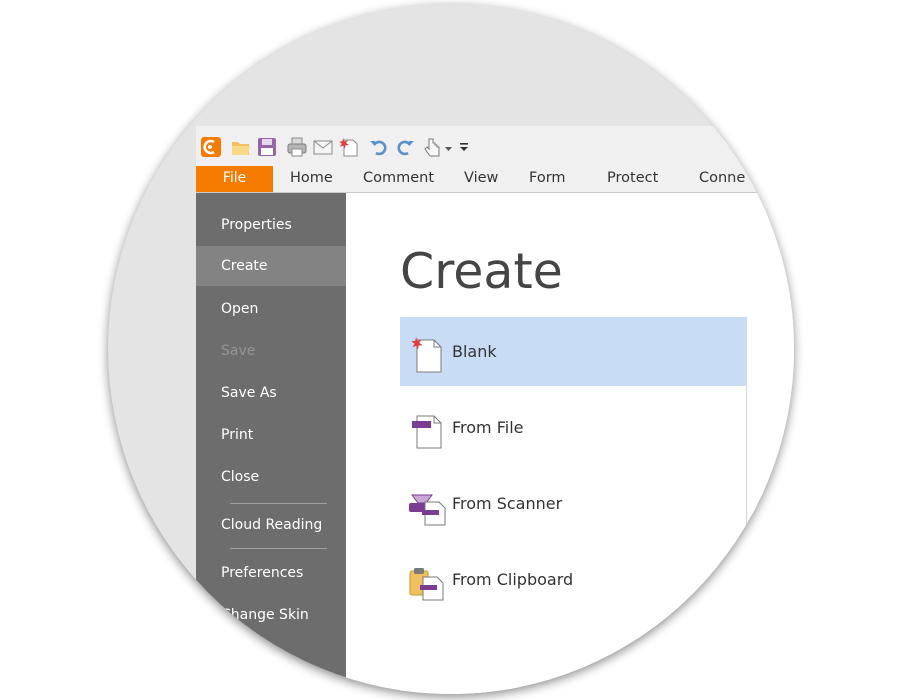 This screenshot has height=700, width=900. What do you see at coordinates (271, 477) in the screenshot?
I see `sidebar-item-close: Close` at bounding box center [271, 477].